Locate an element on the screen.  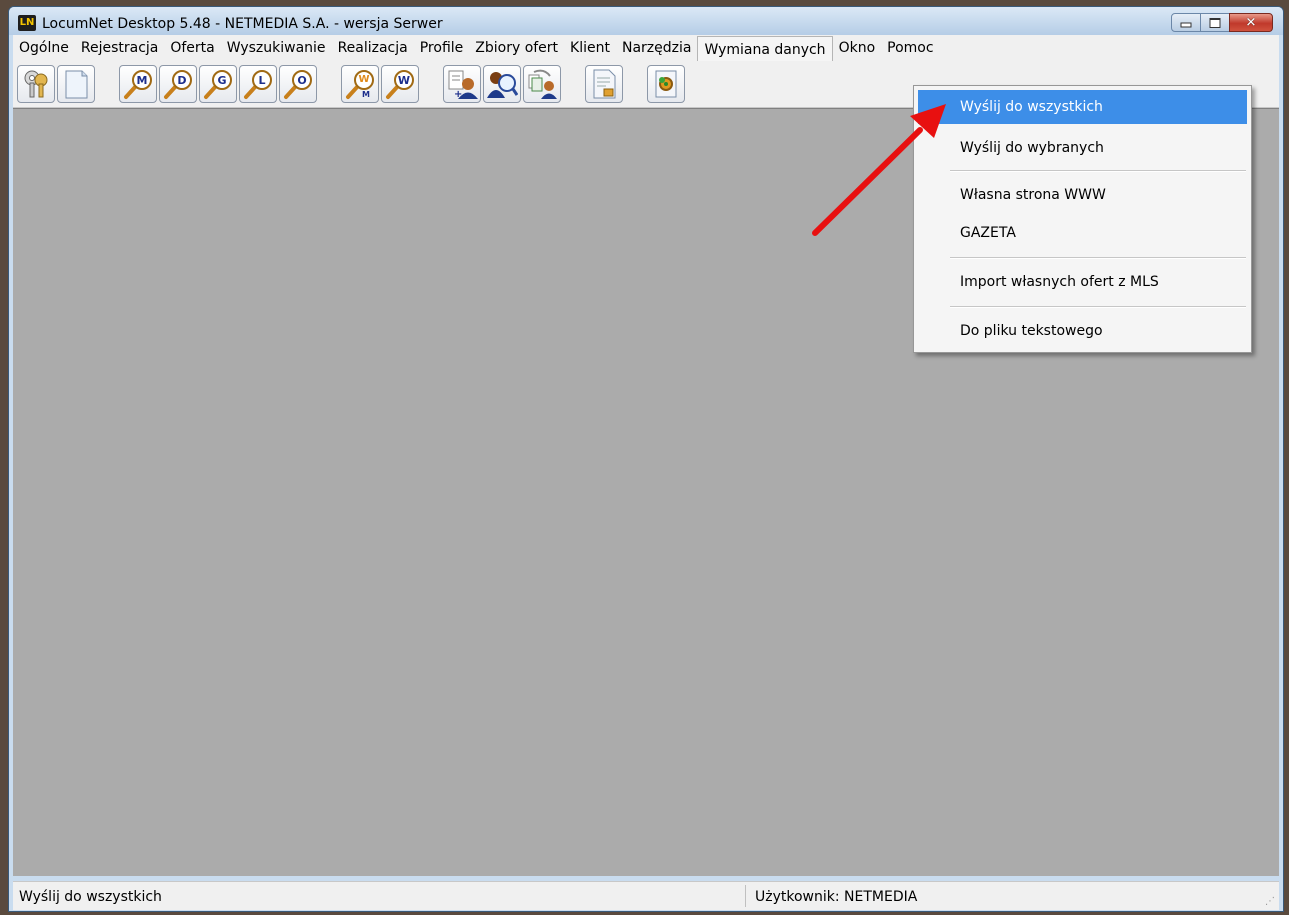
menu-item-wyslij-do-wybranych: Wyślij do wybranych is located at coordinates (1082, 148).